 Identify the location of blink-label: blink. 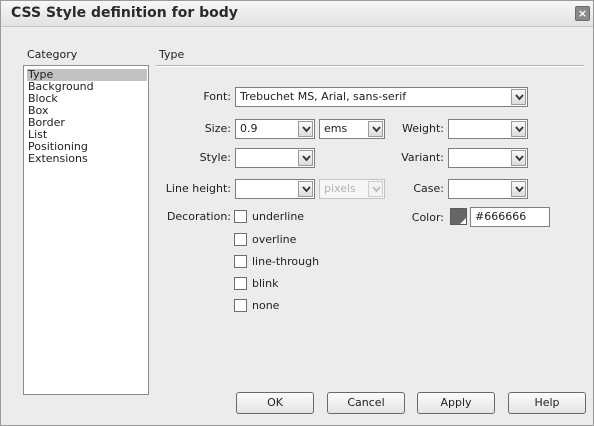
(265, 283).